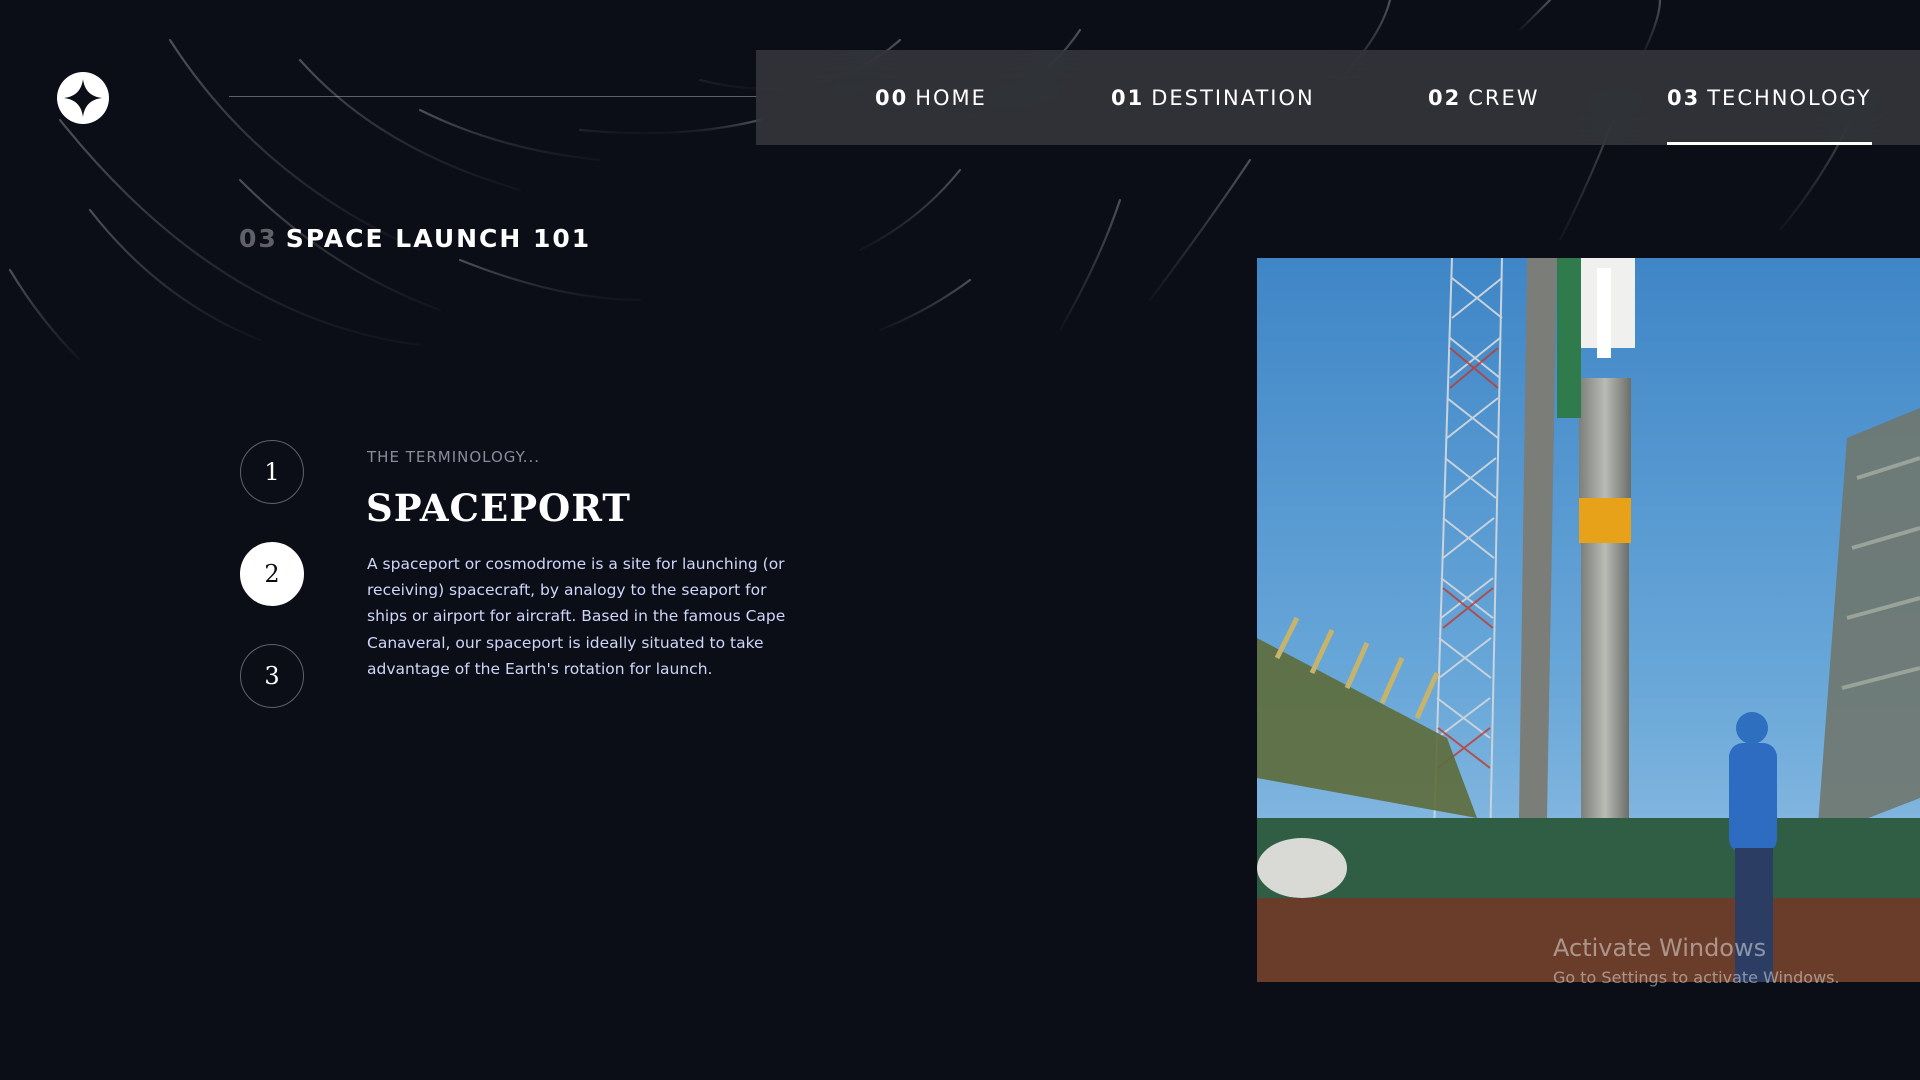 Image resolution: width=1920 pixels, height=1080 pixels. Describe the element at coordinates (258, 238) in the screenshot. I see `page-title-number: 03` at that location.